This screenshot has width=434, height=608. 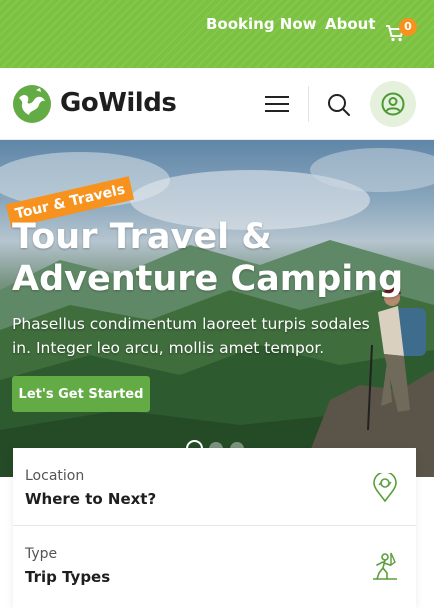 I want to click on logo-icon, so click(x=32, y=104).